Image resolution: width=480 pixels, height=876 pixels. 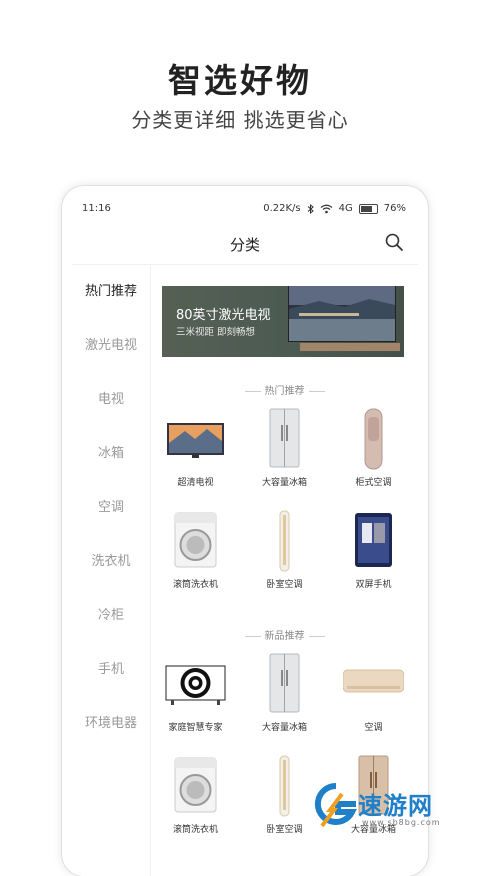 I want to click on sidebar-item: 电视, so click(x=111, y=400).